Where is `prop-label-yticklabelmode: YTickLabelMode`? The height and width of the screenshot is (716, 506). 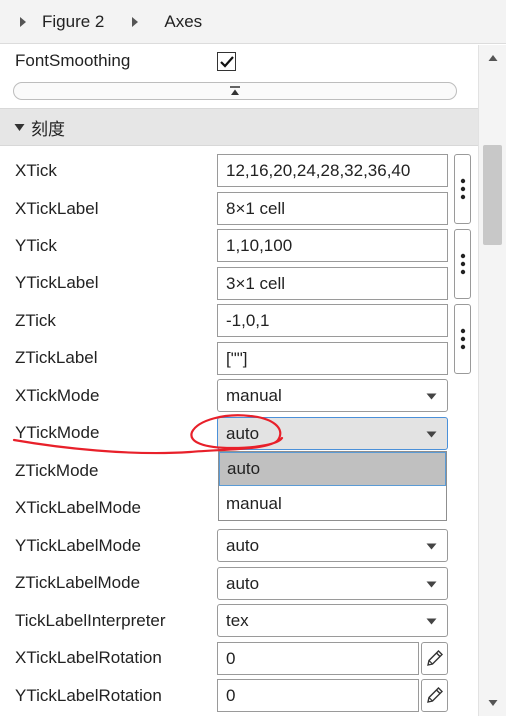
prop-label-yticklabelmode: YTickLabelMode is located at coordinates (78, 545).